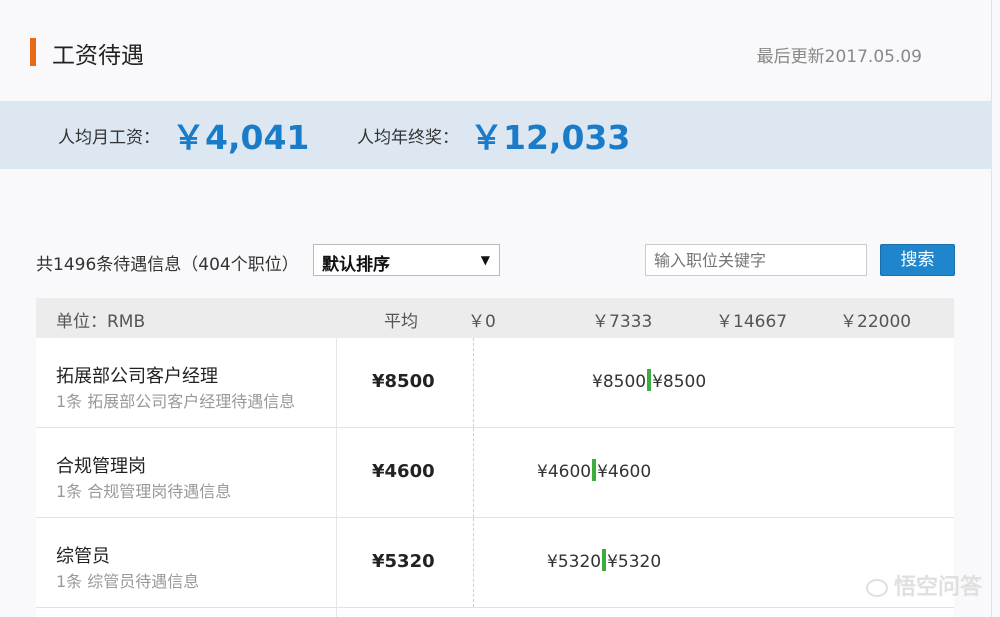 The width and height of the screenshot is (1000, 617). I want to click on salary-summary: 人均月工资： ￥4,041 人均年终奖： ￥12,033, so click(496, 135).